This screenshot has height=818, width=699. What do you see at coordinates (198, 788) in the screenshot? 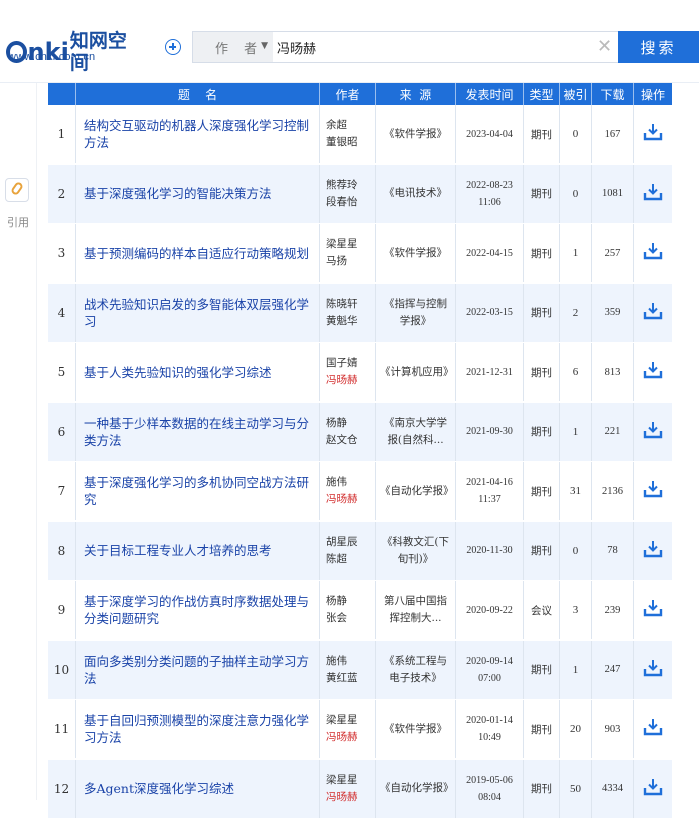
I see `paper-title-link: 多Agent深度强化学习综述` at bounding box center [198, 788].